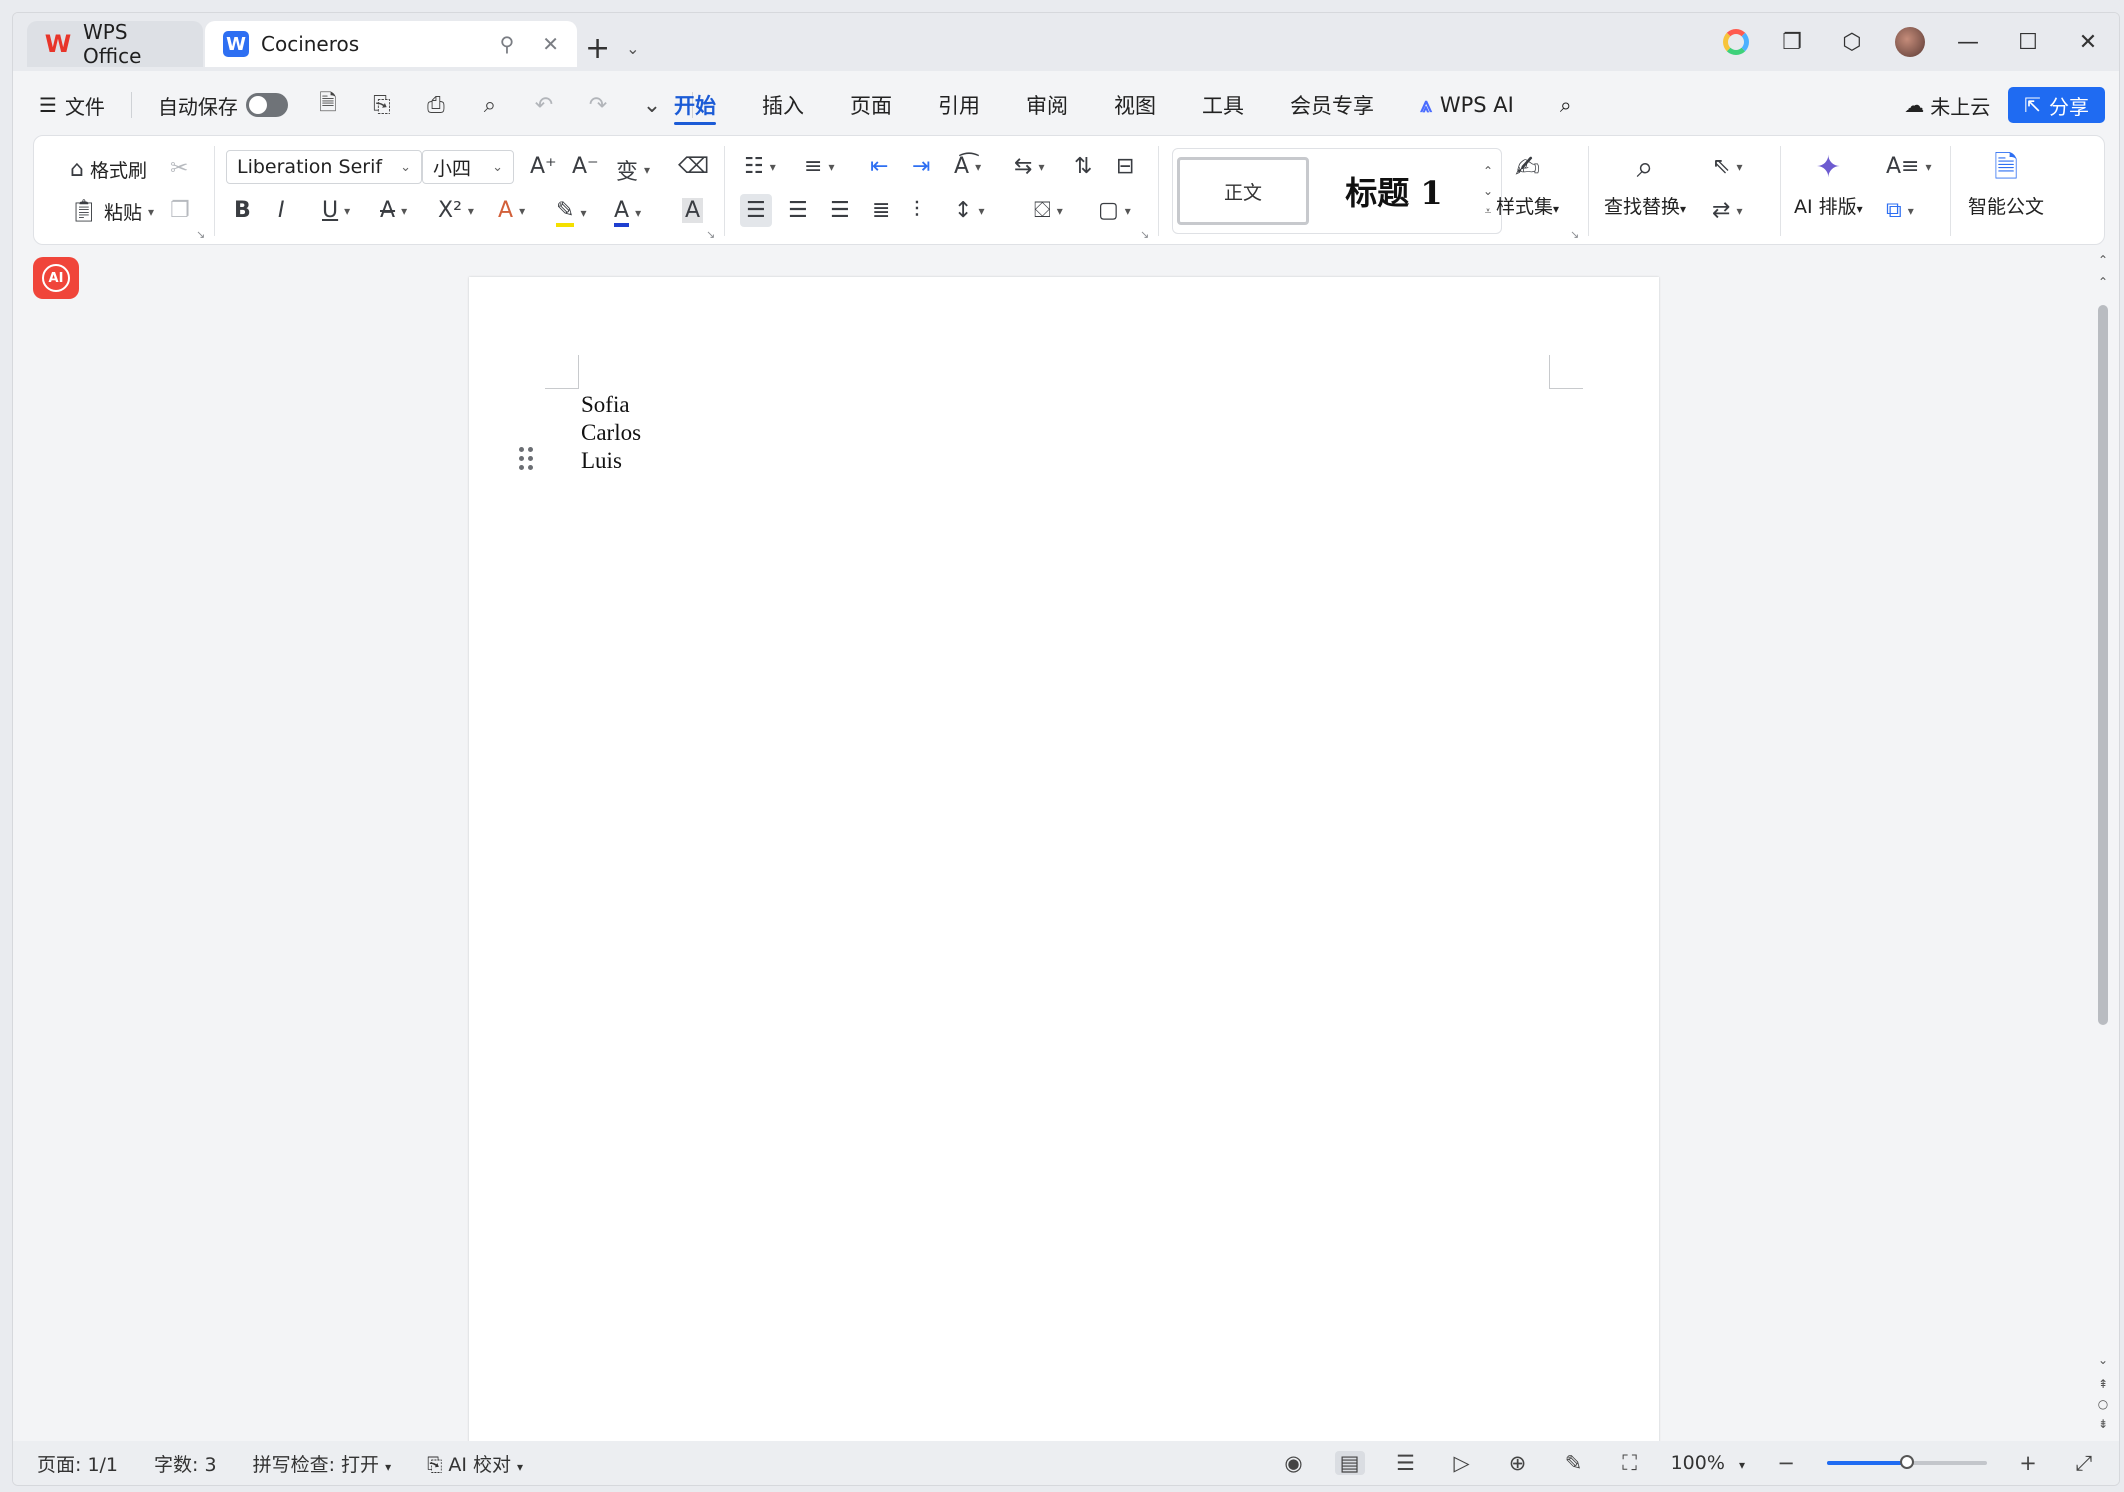  Describe the element at coordinates (1349, 1463) in the screenshot. I see `page-view-icon: ▤` at that location.